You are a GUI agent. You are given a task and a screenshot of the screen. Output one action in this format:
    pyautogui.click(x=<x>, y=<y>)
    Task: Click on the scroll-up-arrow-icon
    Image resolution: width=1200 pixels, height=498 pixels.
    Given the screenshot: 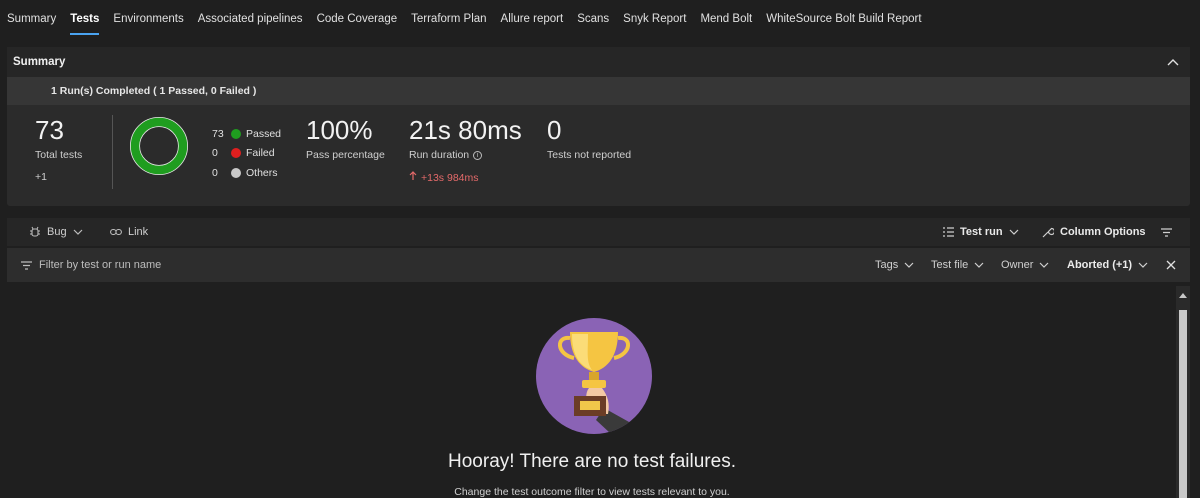 What is the action you would take?
    pyautogui.click(x=1183, y=295)
    